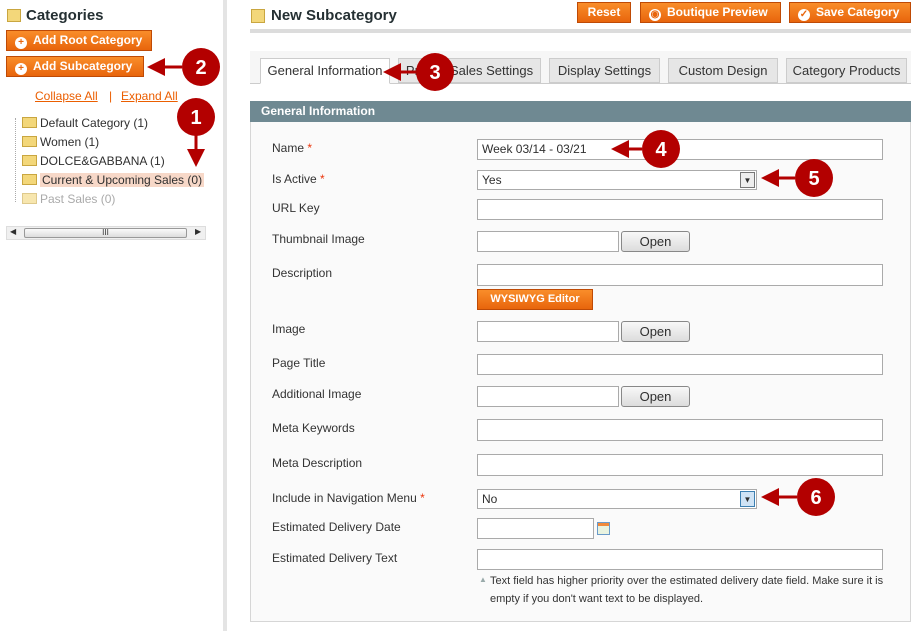  What do you see at coordinates (798, 497) in the screenshot?
I see `marker-6: 6` at bounding box center [798, 497].